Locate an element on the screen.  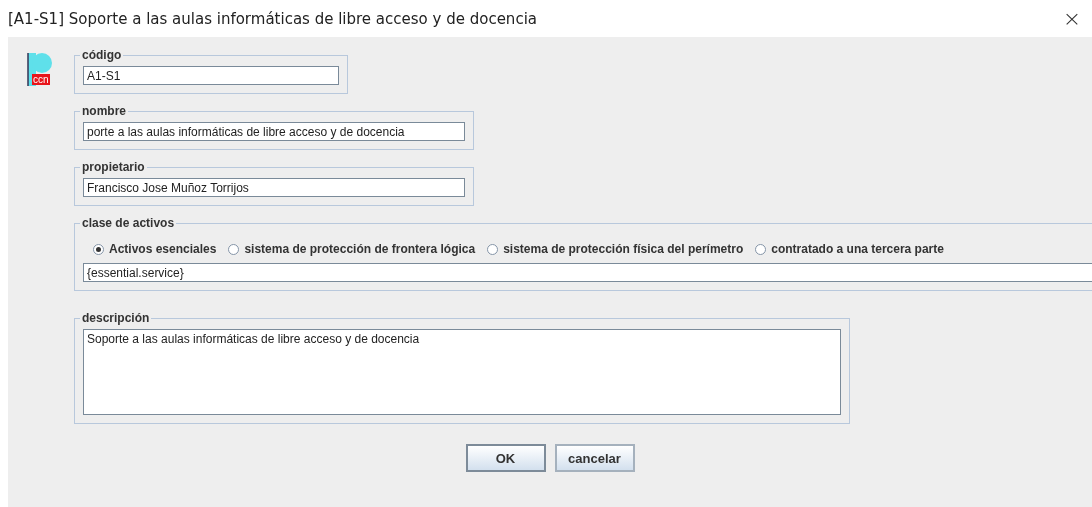
field-label: descripción is located at coordinates (116, 318).